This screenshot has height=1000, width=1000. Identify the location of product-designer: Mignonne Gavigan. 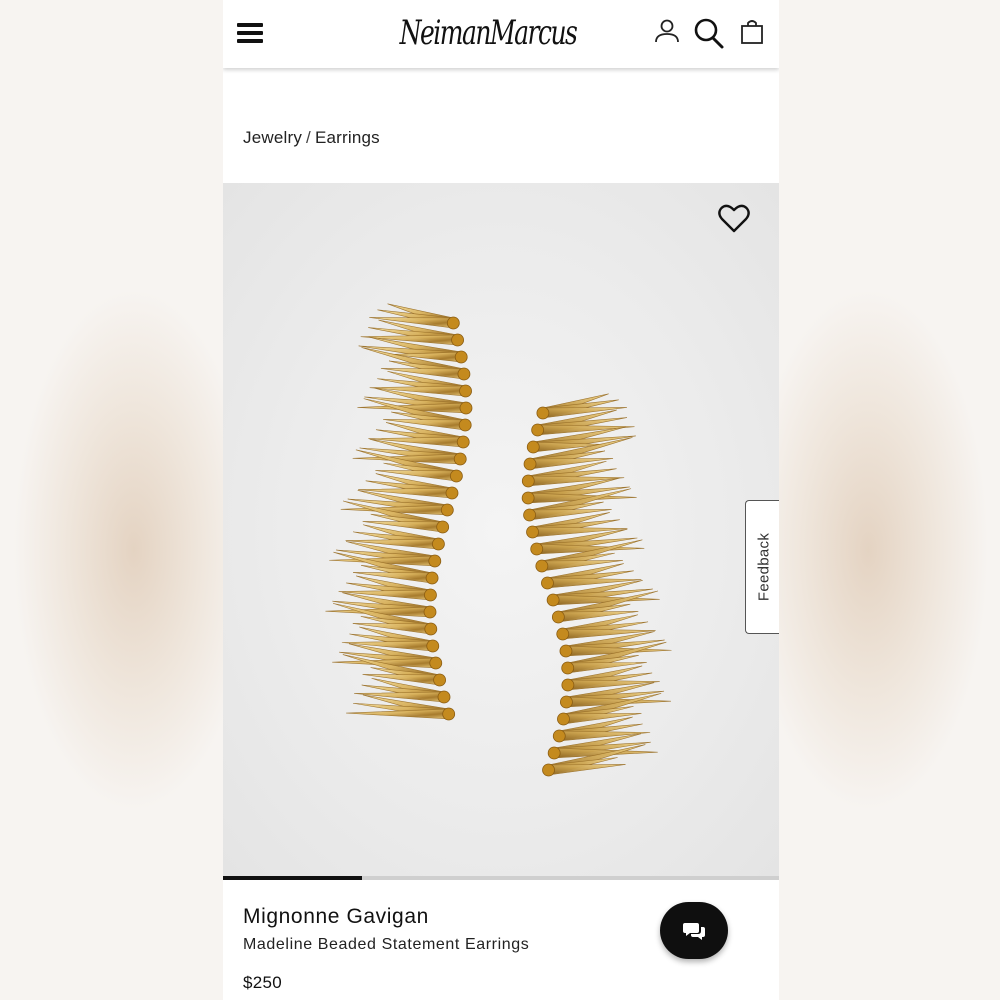
(336, 917).